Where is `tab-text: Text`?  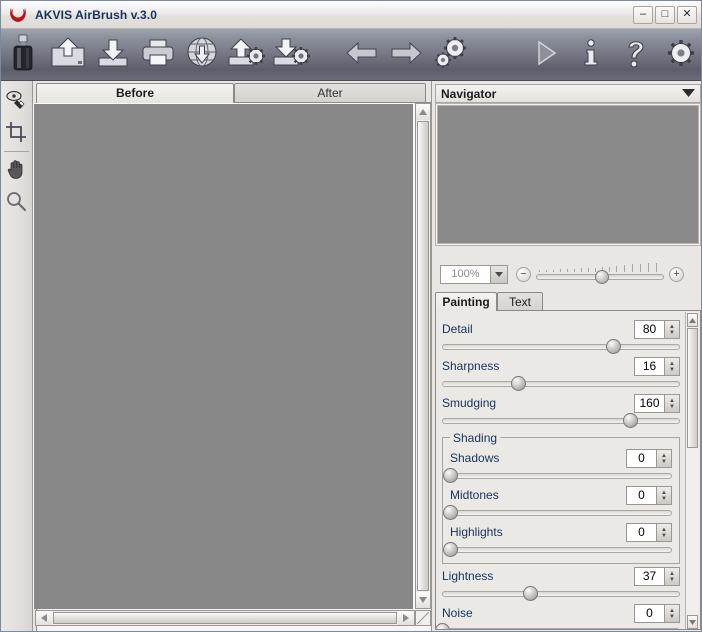 tab-text: Text is located at coordinates (520, 301).